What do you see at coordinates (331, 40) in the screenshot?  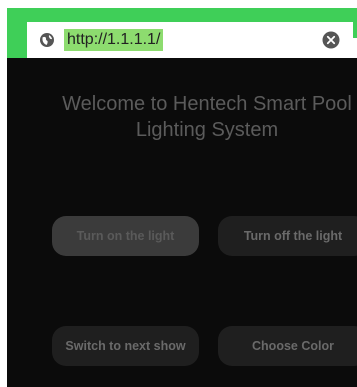 I see `clear-circle-x-icon` at bounding box center [331, 40].